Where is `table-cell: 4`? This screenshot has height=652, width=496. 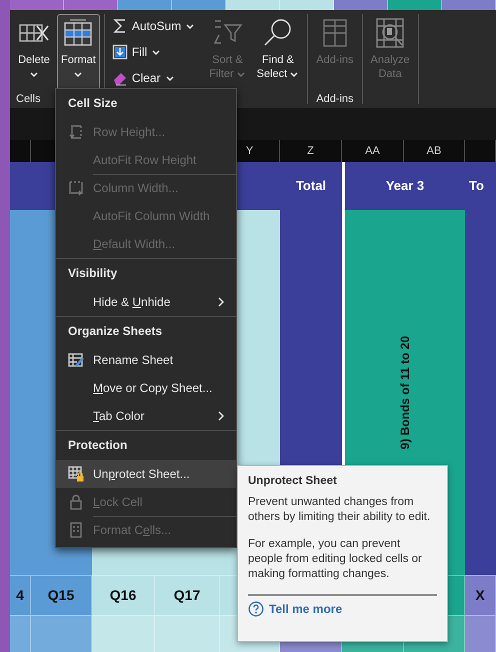 table-cell: 4 is located at coordinates (20, 595).